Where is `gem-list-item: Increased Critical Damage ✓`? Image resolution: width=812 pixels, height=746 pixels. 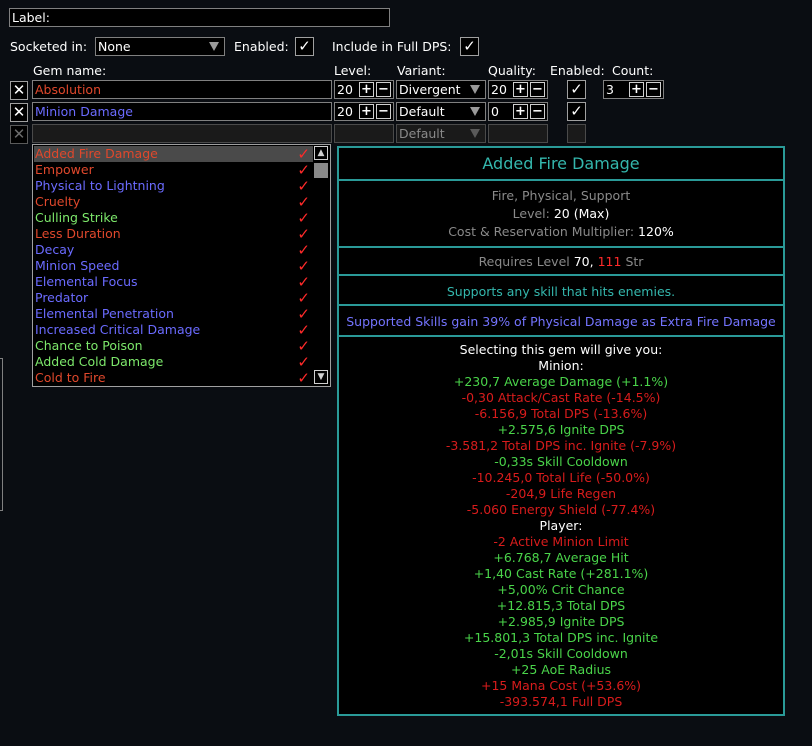 gem-list-item: Increased Critical Damage ✓ is located at coordinates (174, 330).